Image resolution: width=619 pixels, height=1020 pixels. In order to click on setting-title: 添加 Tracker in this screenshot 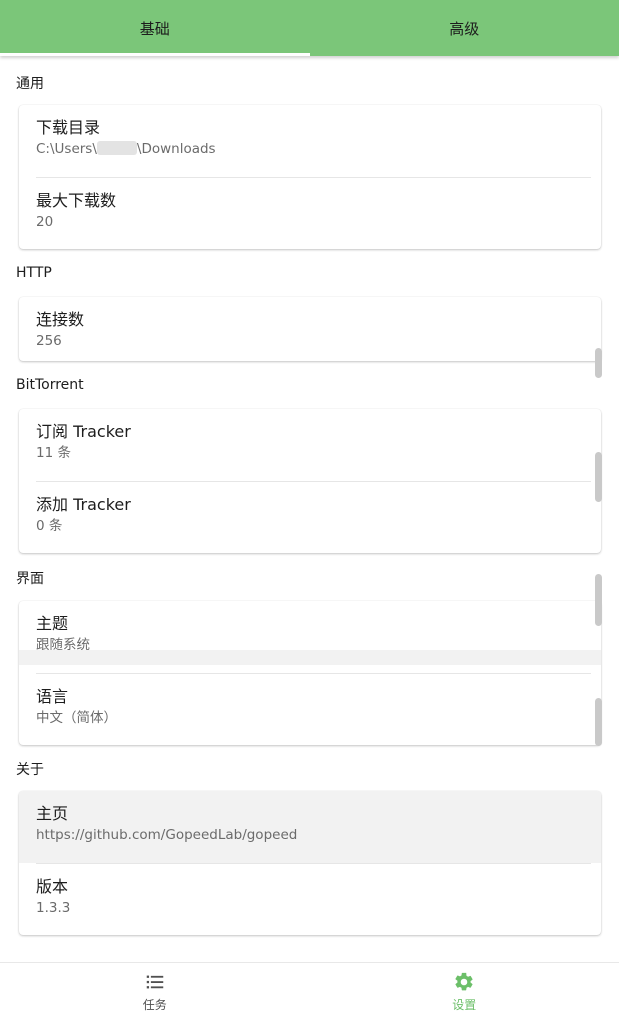, I will do `click(83, 504)`.